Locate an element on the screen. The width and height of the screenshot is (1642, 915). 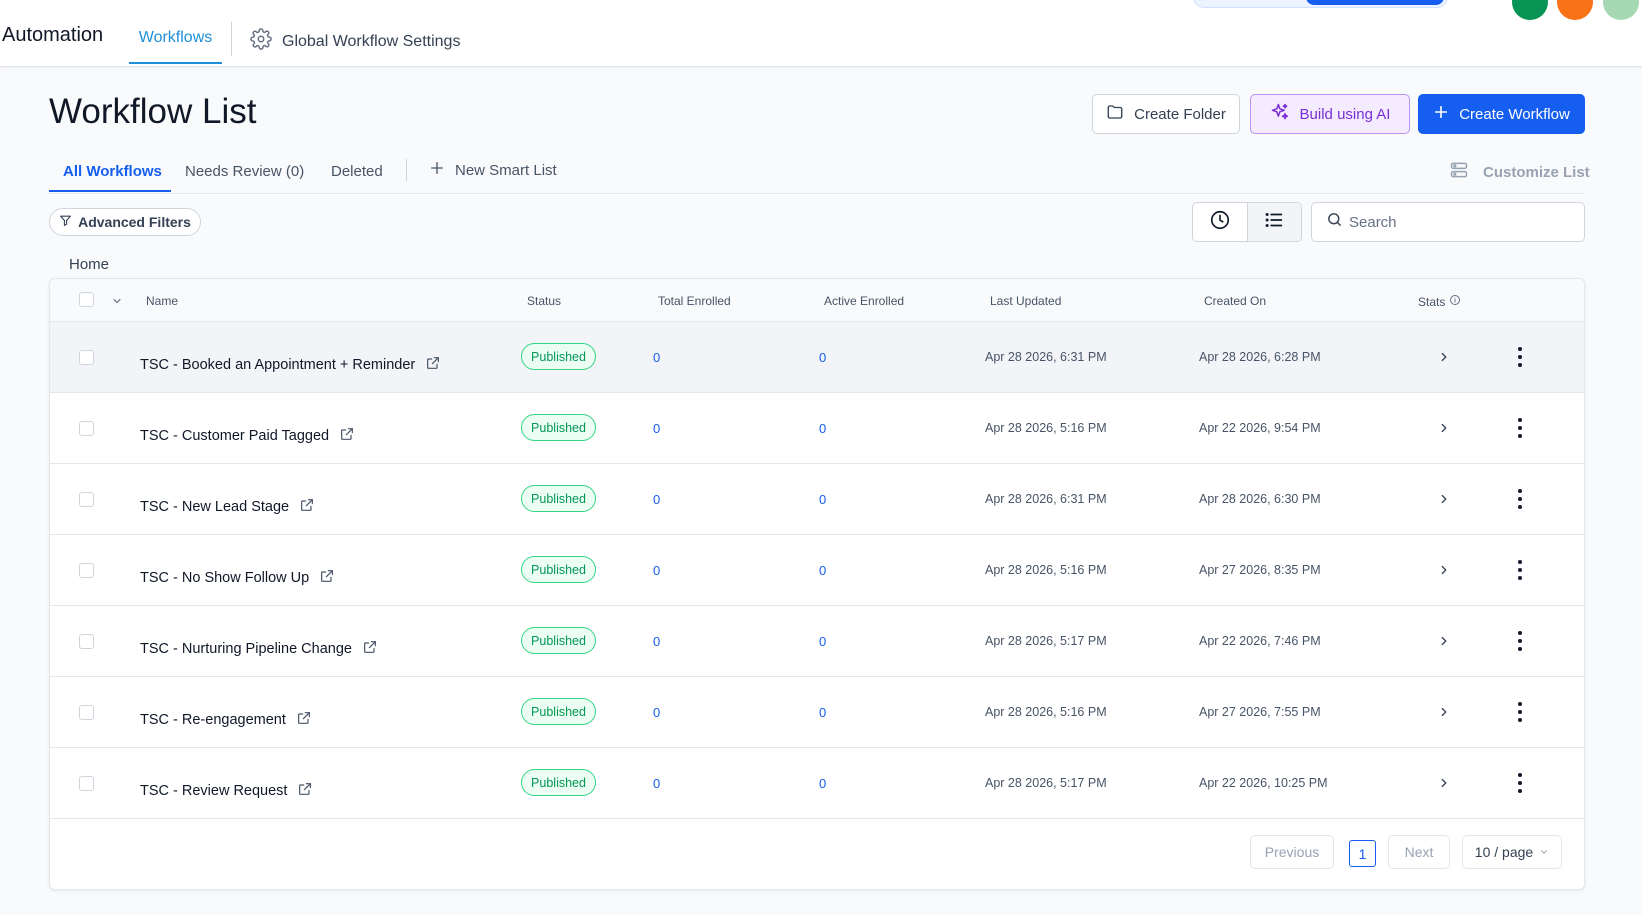
column-total-enrolled: Total Enrolled is located at coordinates (694, 301).